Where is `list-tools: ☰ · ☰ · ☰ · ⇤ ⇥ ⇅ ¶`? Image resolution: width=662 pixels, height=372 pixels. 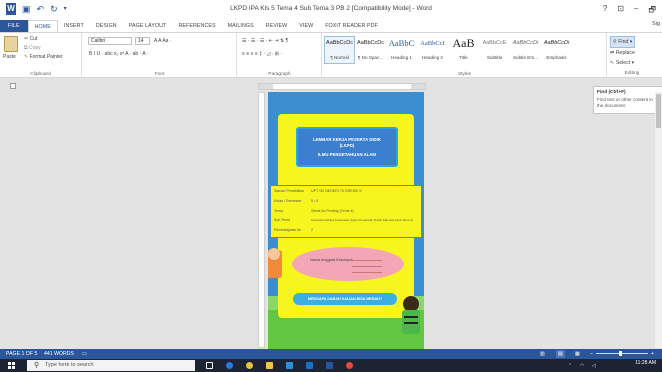 list-tools: ☰ · ☰ · ☰ · ⇤ ⇥ ⇅ ¶ is located at coordinates (265, 41).